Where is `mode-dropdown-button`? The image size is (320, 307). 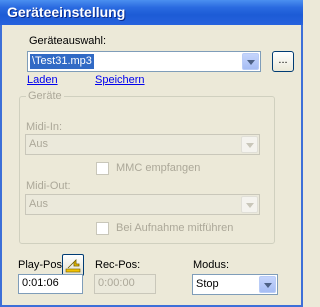 mode-dropdown-button is located at coordinates (267, 284).